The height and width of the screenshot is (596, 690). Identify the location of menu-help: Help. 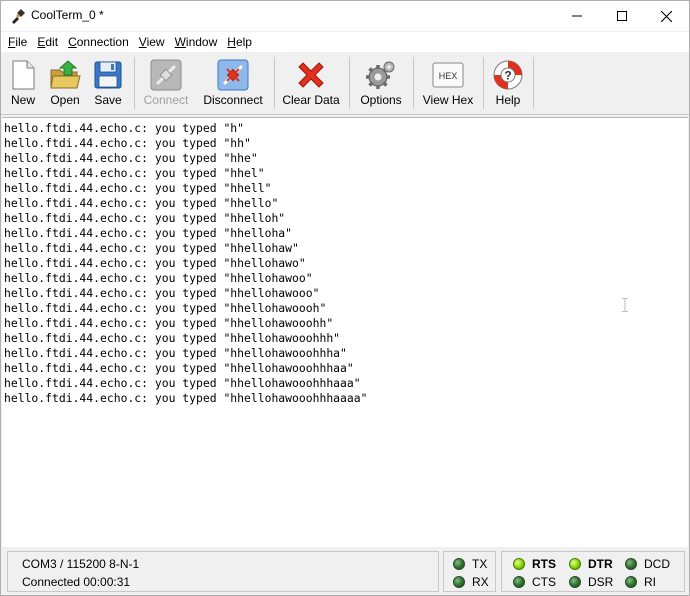
(239, 42).